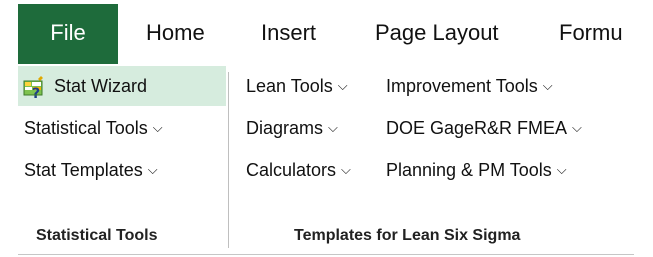 The height and width of the screenshot is (257, 653). I want to click on doe-gage-fmea-dropdown: DOE GageR&R FMEA ⌵, so click(484, 128).